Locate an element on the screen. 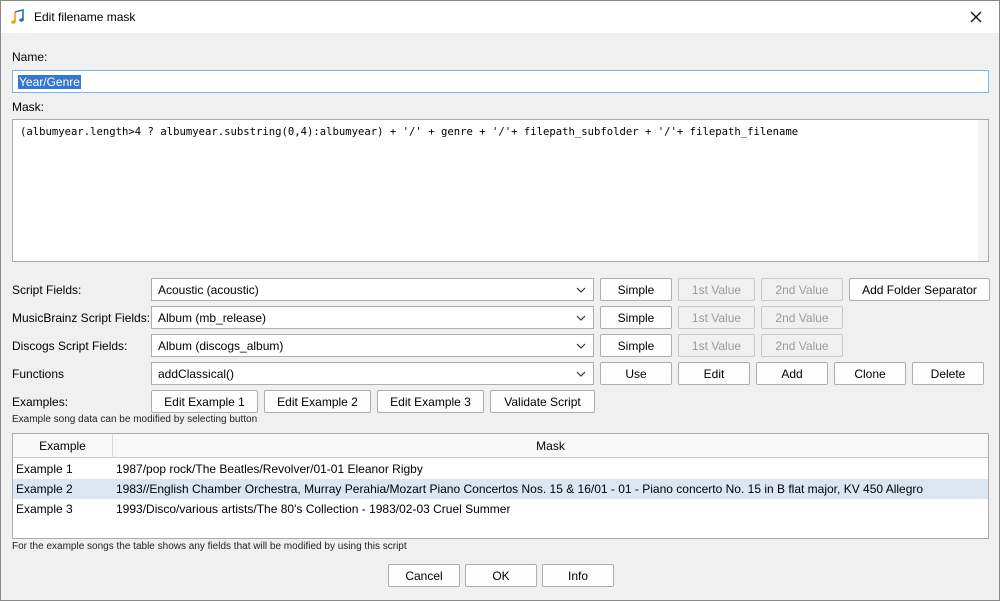 This screenshot has width=1000, height=601. discogs-fields-simple-button: Simple is located at coordinates (636, 345).